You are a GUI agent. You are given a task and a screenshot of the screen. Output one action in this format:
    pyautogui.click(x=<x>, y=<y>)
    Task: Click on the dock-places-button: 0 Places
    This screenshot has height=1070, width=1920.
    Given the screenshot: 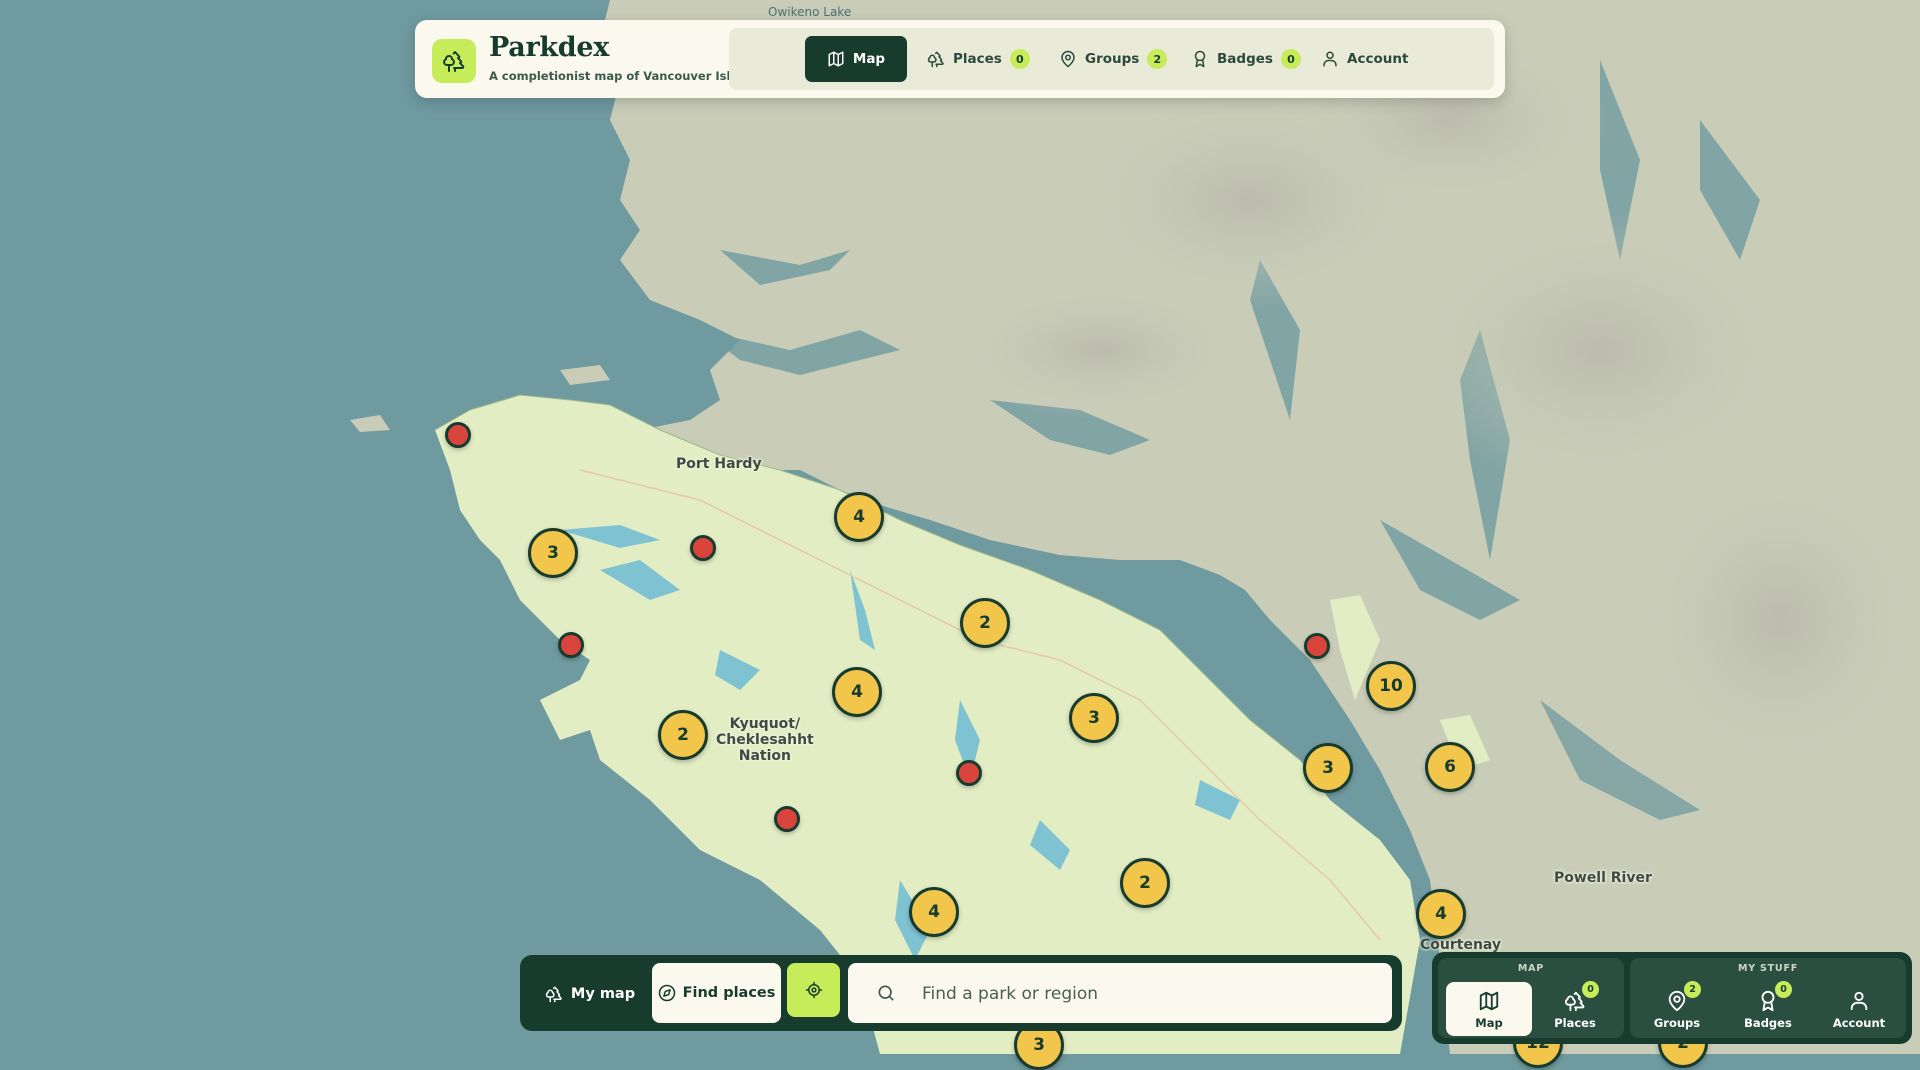 What is the action you would take?
    pyautogui.click(x=1575, y=1008)
    